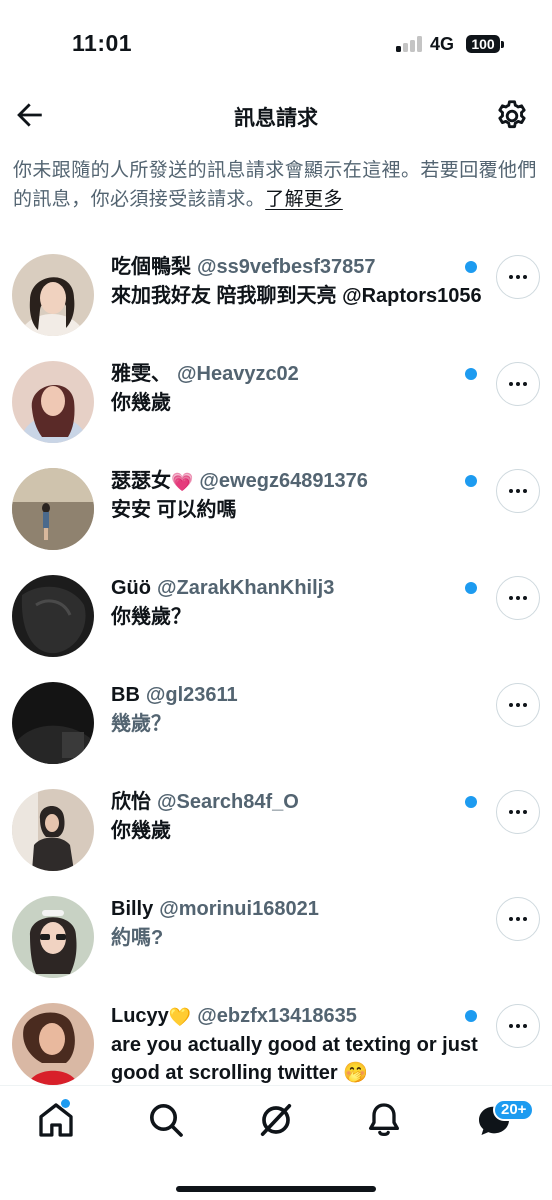  Describe the element at coordinates (442, 44) in the screenshot. I see `network-type: 4G` at that location.